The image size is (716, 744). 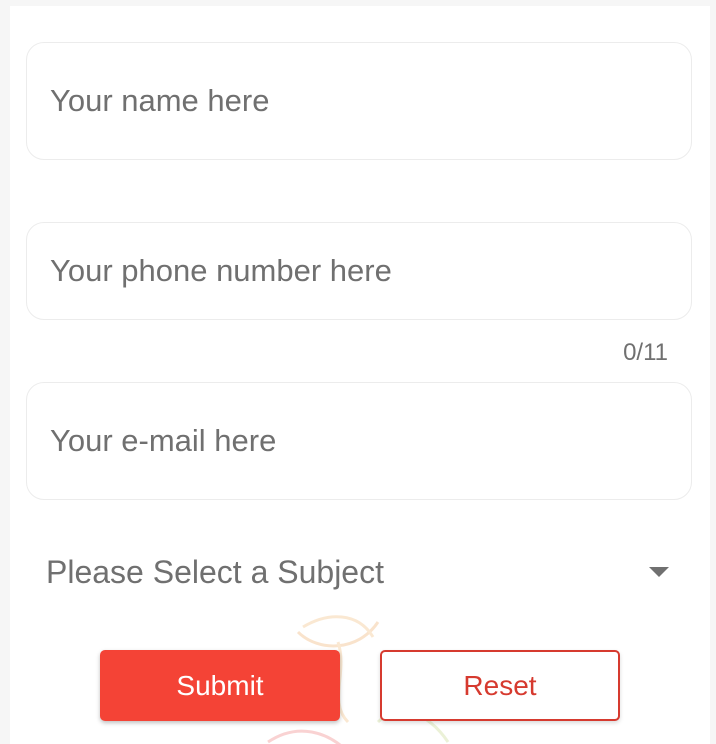 I want to click on phone-input, so click(x=359, y=271).